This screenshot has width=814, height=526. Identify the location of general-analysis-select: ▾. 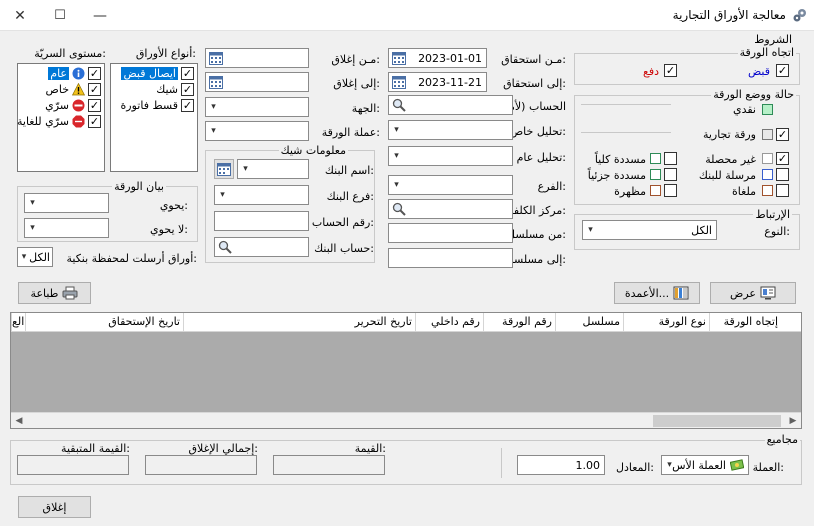
(450, 156).